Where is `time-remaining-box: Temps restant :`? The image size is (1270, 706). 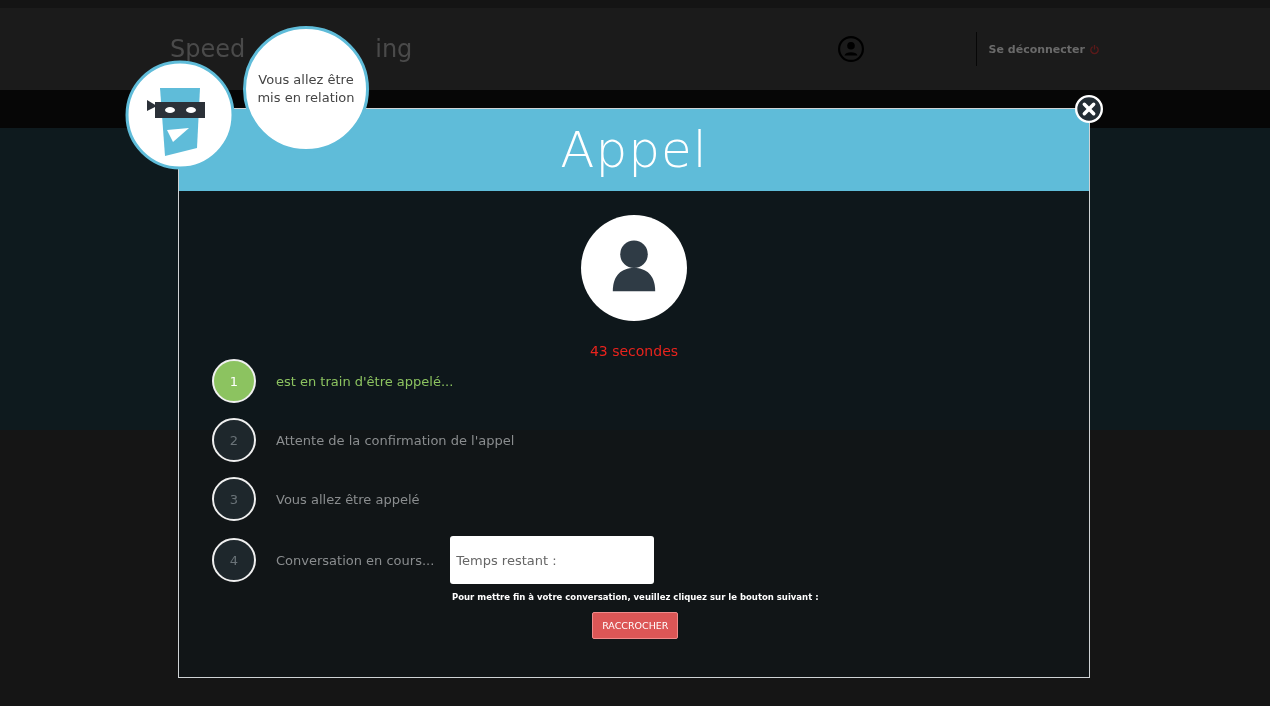 time-remaining-box: Temps restant : is located at coordinates (552, 560).